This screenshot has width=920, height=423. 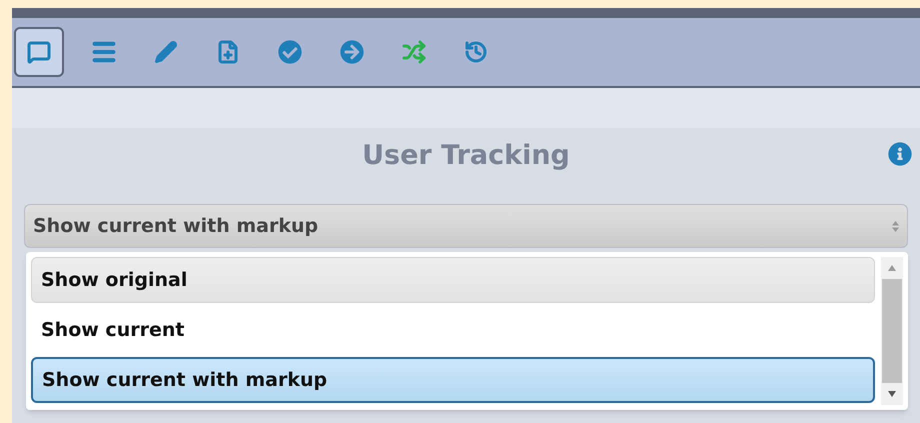 I want to click on shuffle-icon, so click(x=414, y=52).